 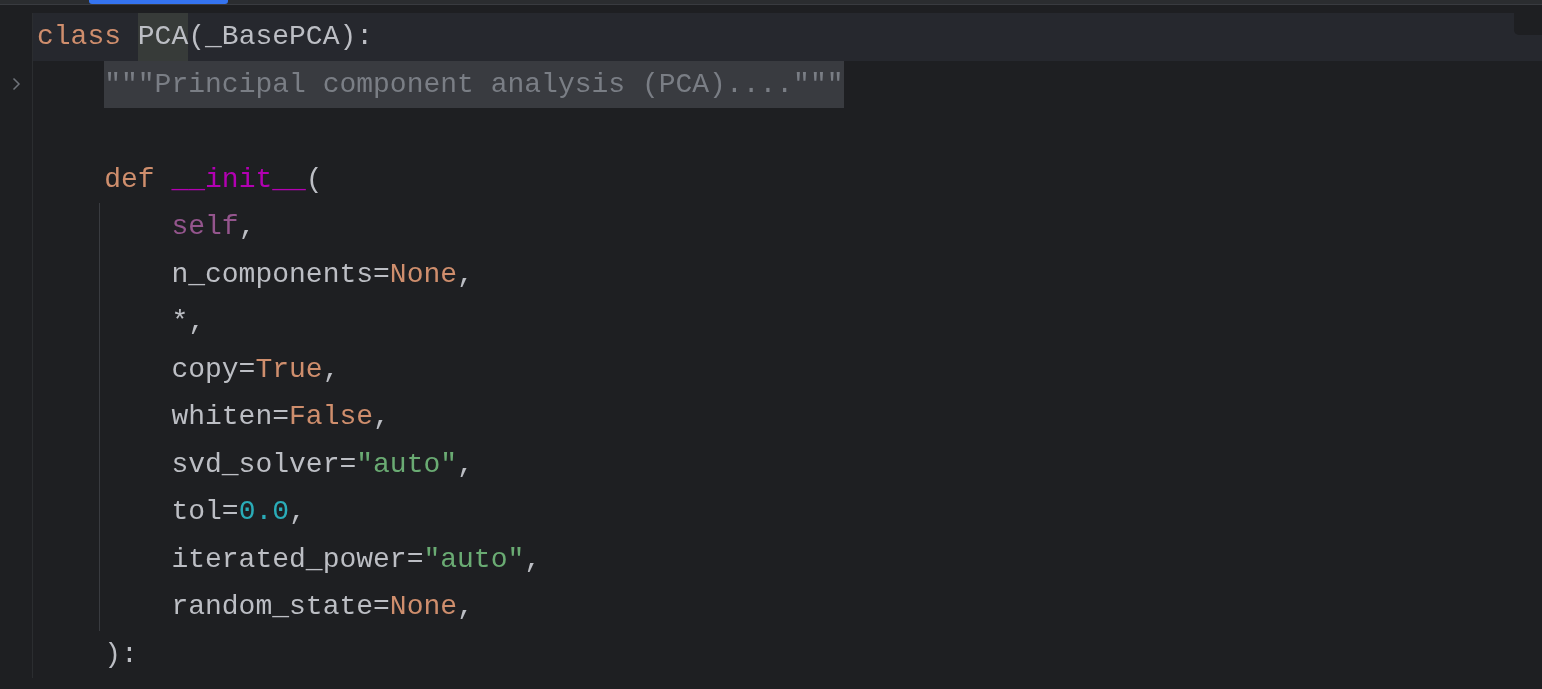 I want to click on code-token: random_state=, so click(x=280, y=607).